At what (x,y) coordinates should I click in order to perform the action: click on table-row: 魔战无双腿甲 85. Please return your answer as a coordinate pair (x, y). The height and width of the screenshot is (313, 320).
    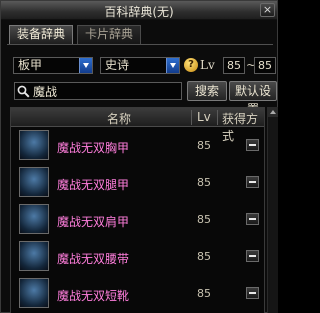
    Looking at the image, I should click on (137, 182).